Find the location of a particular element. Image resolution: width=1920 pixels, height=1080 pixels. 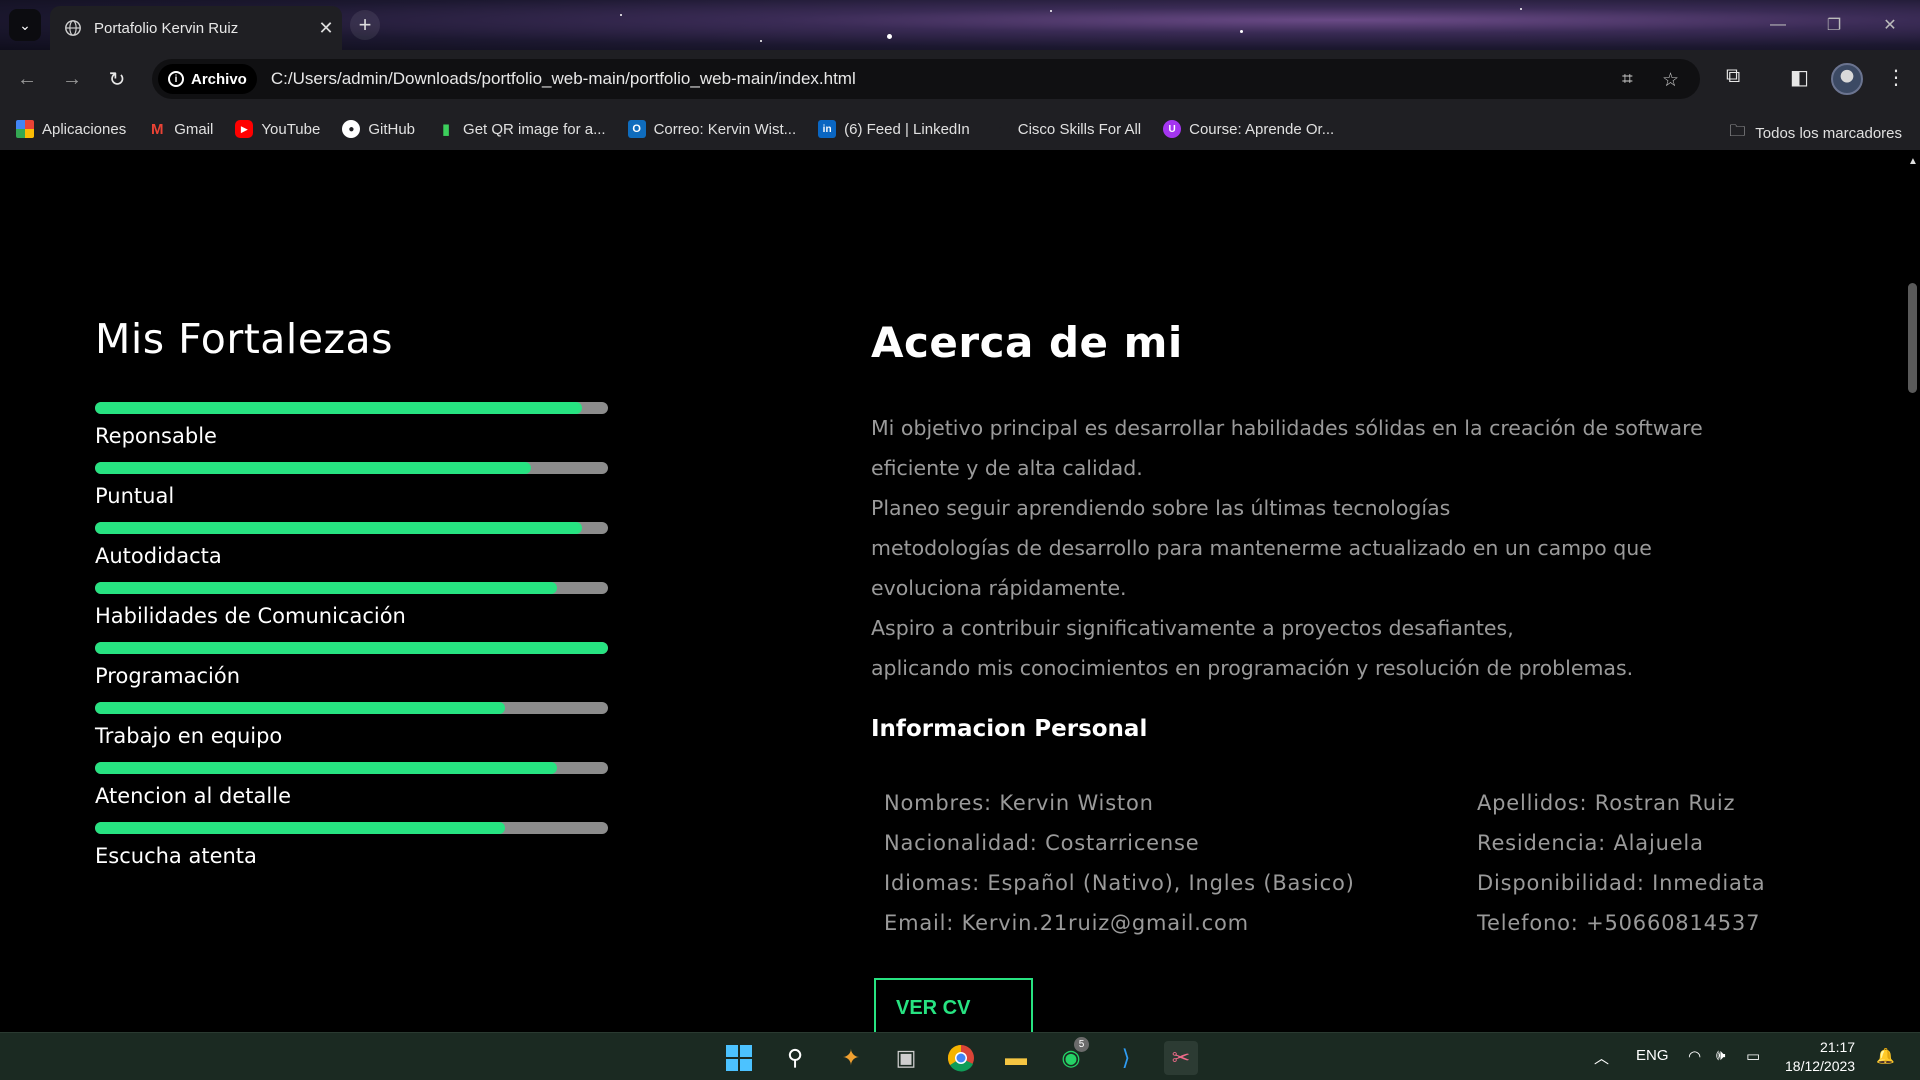

tab-search-button: ⌄ is located at coordinates (25, 25).